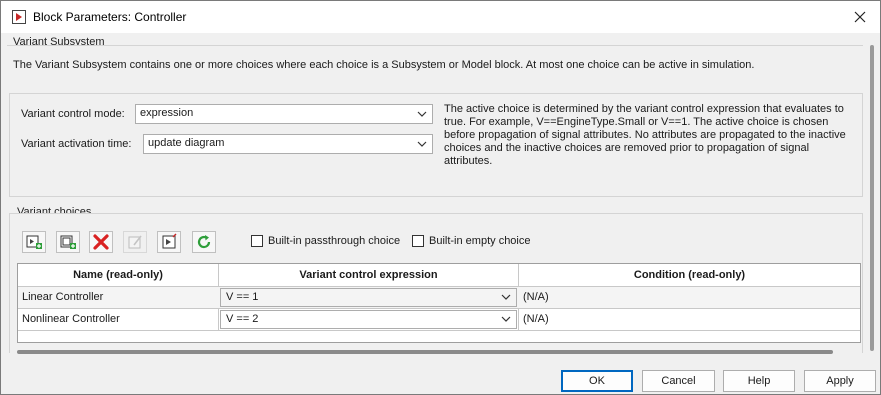  What do you see at coordinates (872, 198) in the screenshot?
I see `vertical-scrollbar` at bounding box center [872, 198].